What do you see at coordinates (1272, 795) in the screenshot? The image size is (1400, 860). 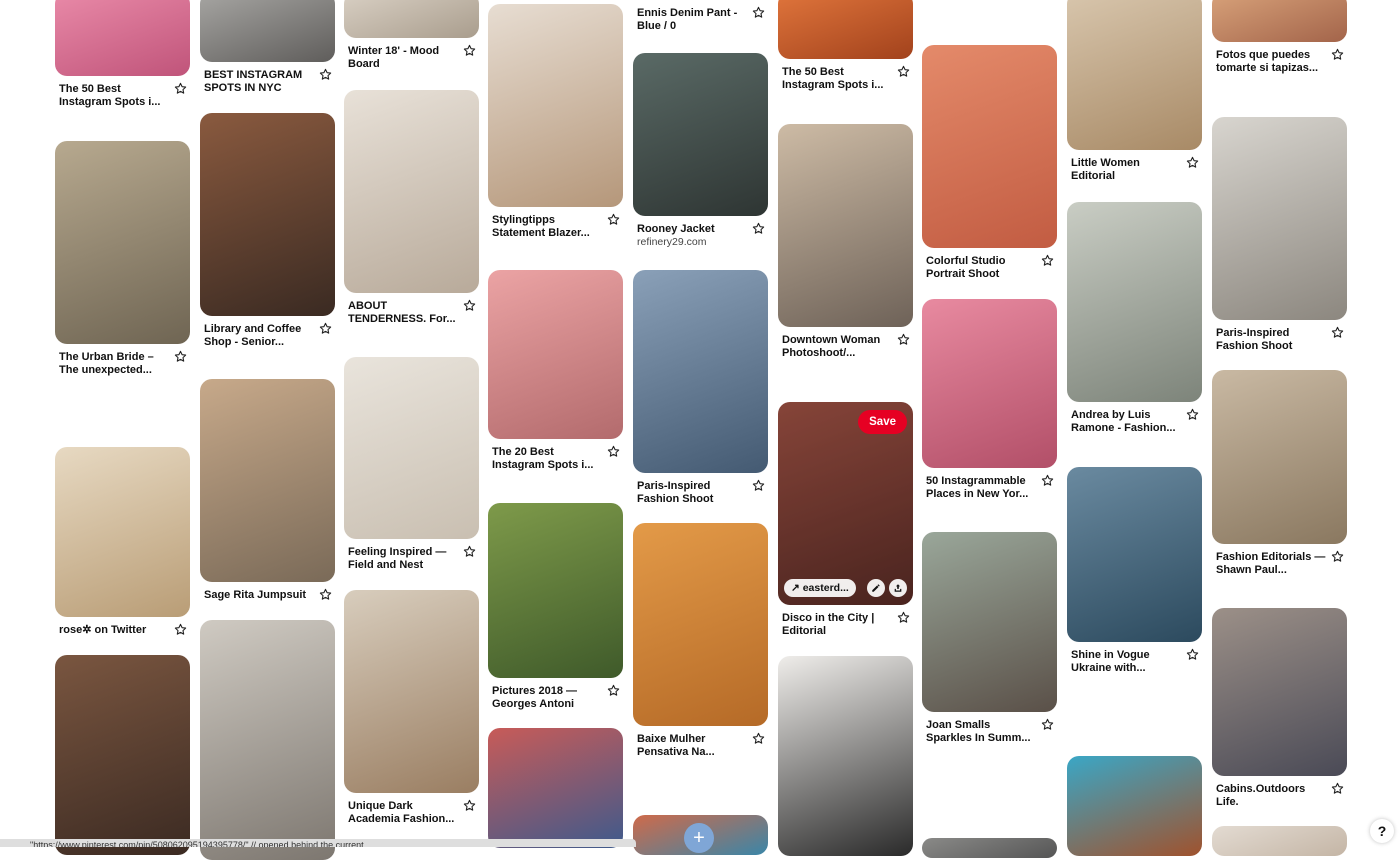 I see `pin-title: Cabins.Outdoors Life.` at bounding box center [1272, 795].